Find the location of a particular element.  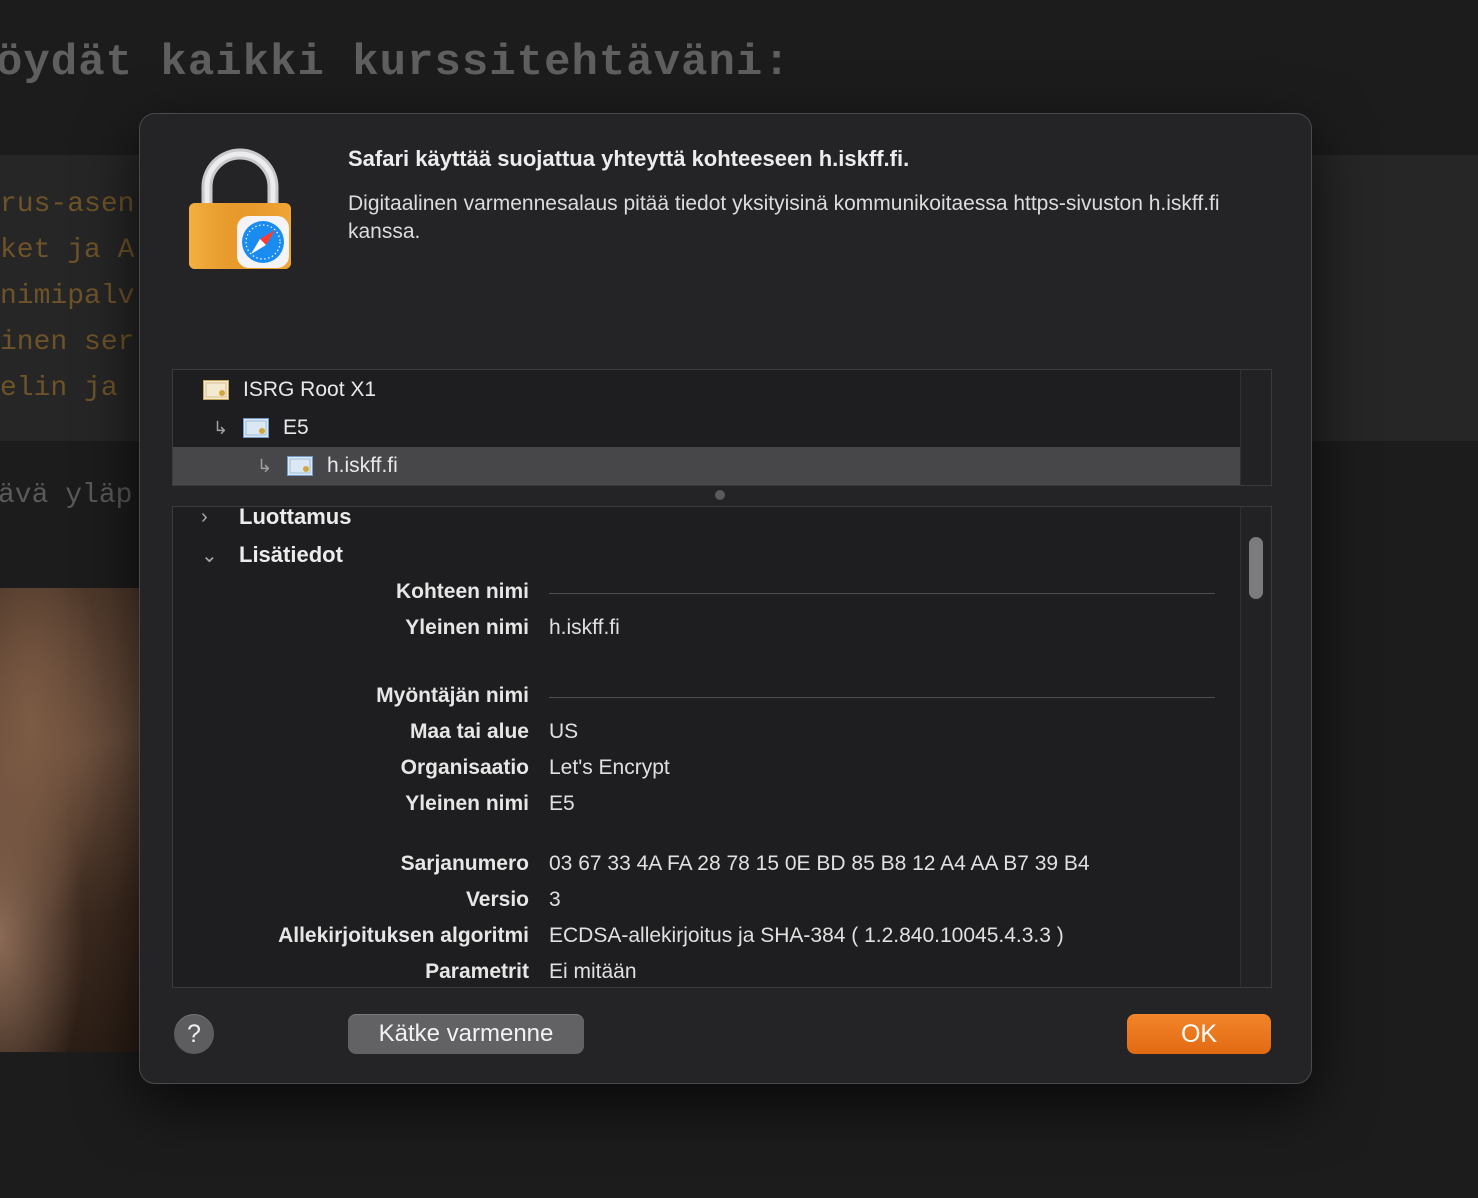

chain-item-root: ISRG Root X1 is located at coordinates (706, 390).